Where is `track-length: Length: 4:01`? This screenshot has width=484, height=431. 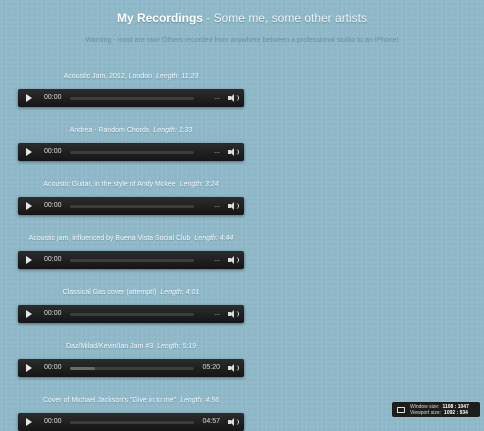 track-length: Length: 4:01 is located at coordinates (180, 292).